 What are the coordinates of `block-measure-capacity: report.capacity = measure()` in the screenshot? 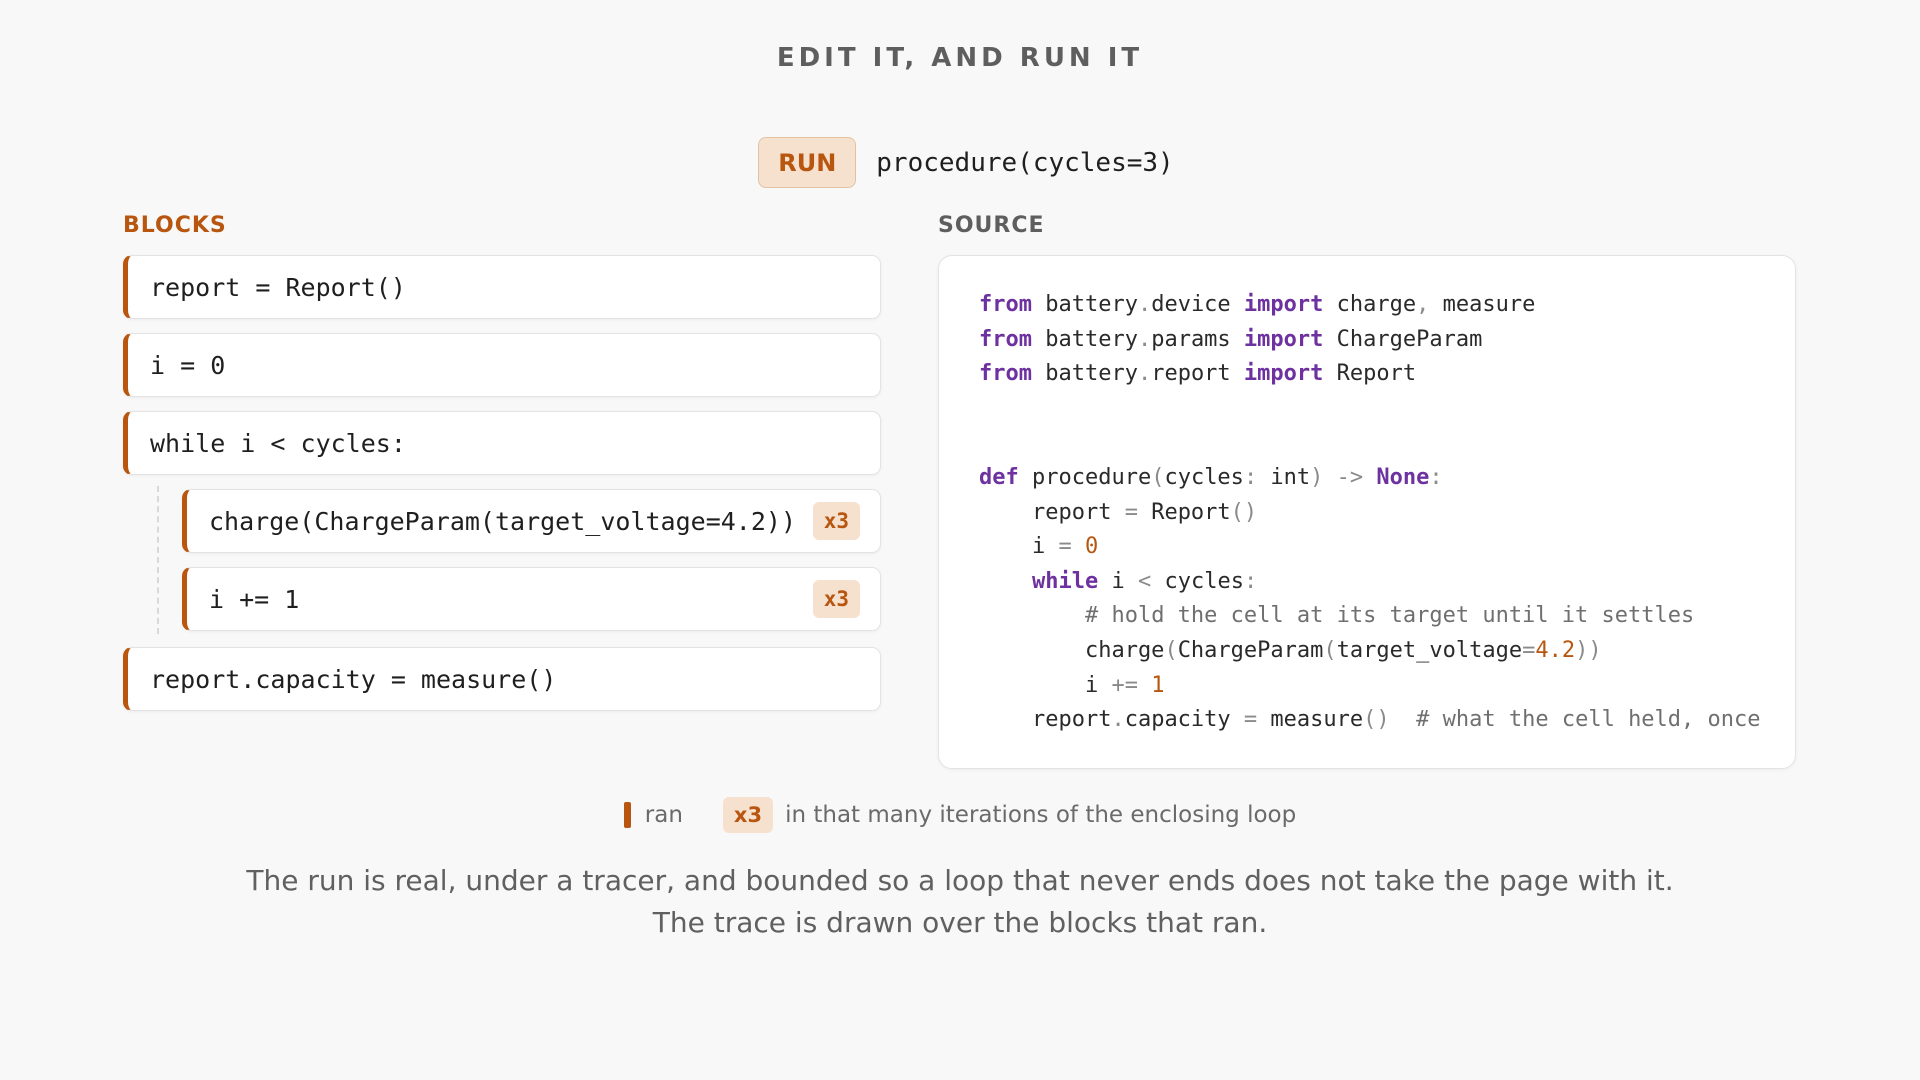 It's located at (502, 679).